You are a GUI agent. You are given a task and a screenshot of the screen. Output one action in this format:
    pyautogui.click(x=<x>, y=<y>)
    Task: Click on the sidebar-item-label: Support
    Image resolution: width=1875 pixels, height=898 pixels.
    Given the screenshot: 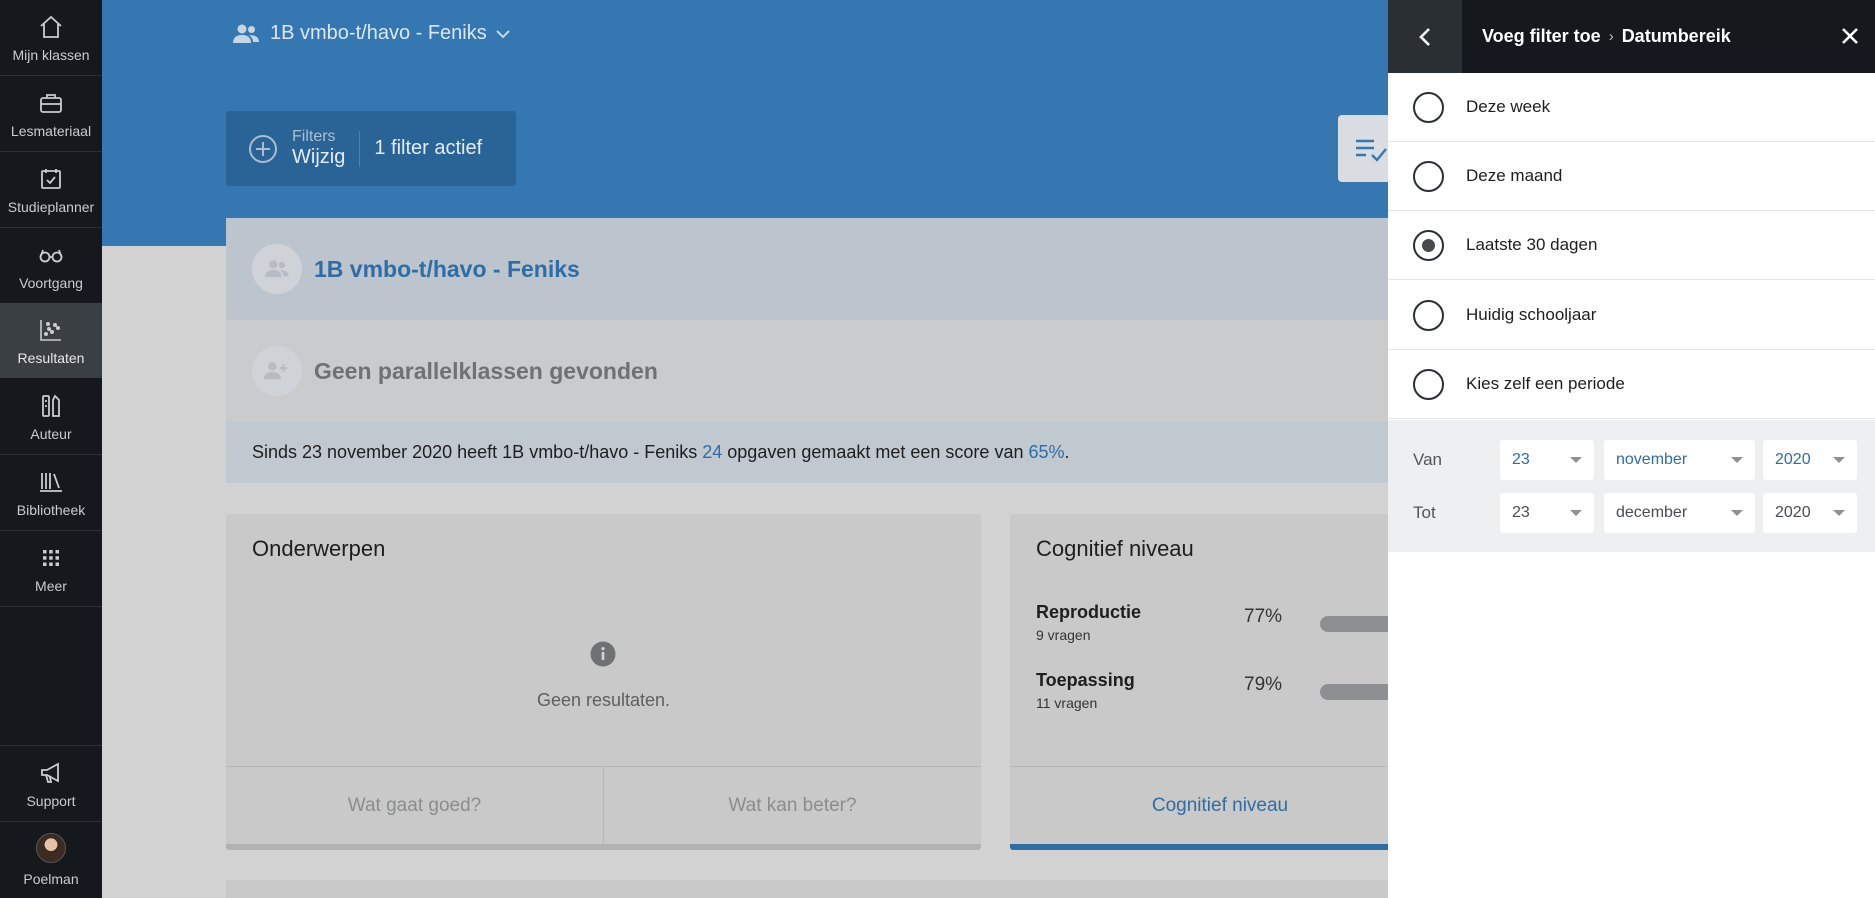 What is the action you would take?
    pyautogui.click(x=51, y=800)
    